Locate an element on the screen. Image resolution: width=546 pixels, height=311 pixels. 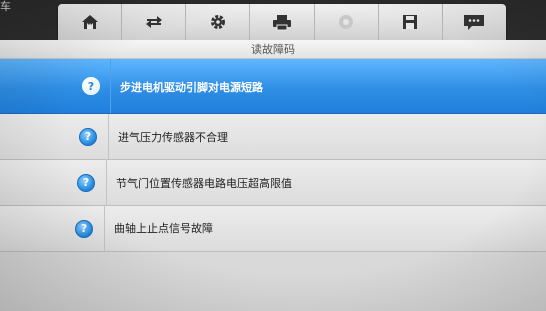
vehicle-swap-icon is located at coordinates (154, 22).